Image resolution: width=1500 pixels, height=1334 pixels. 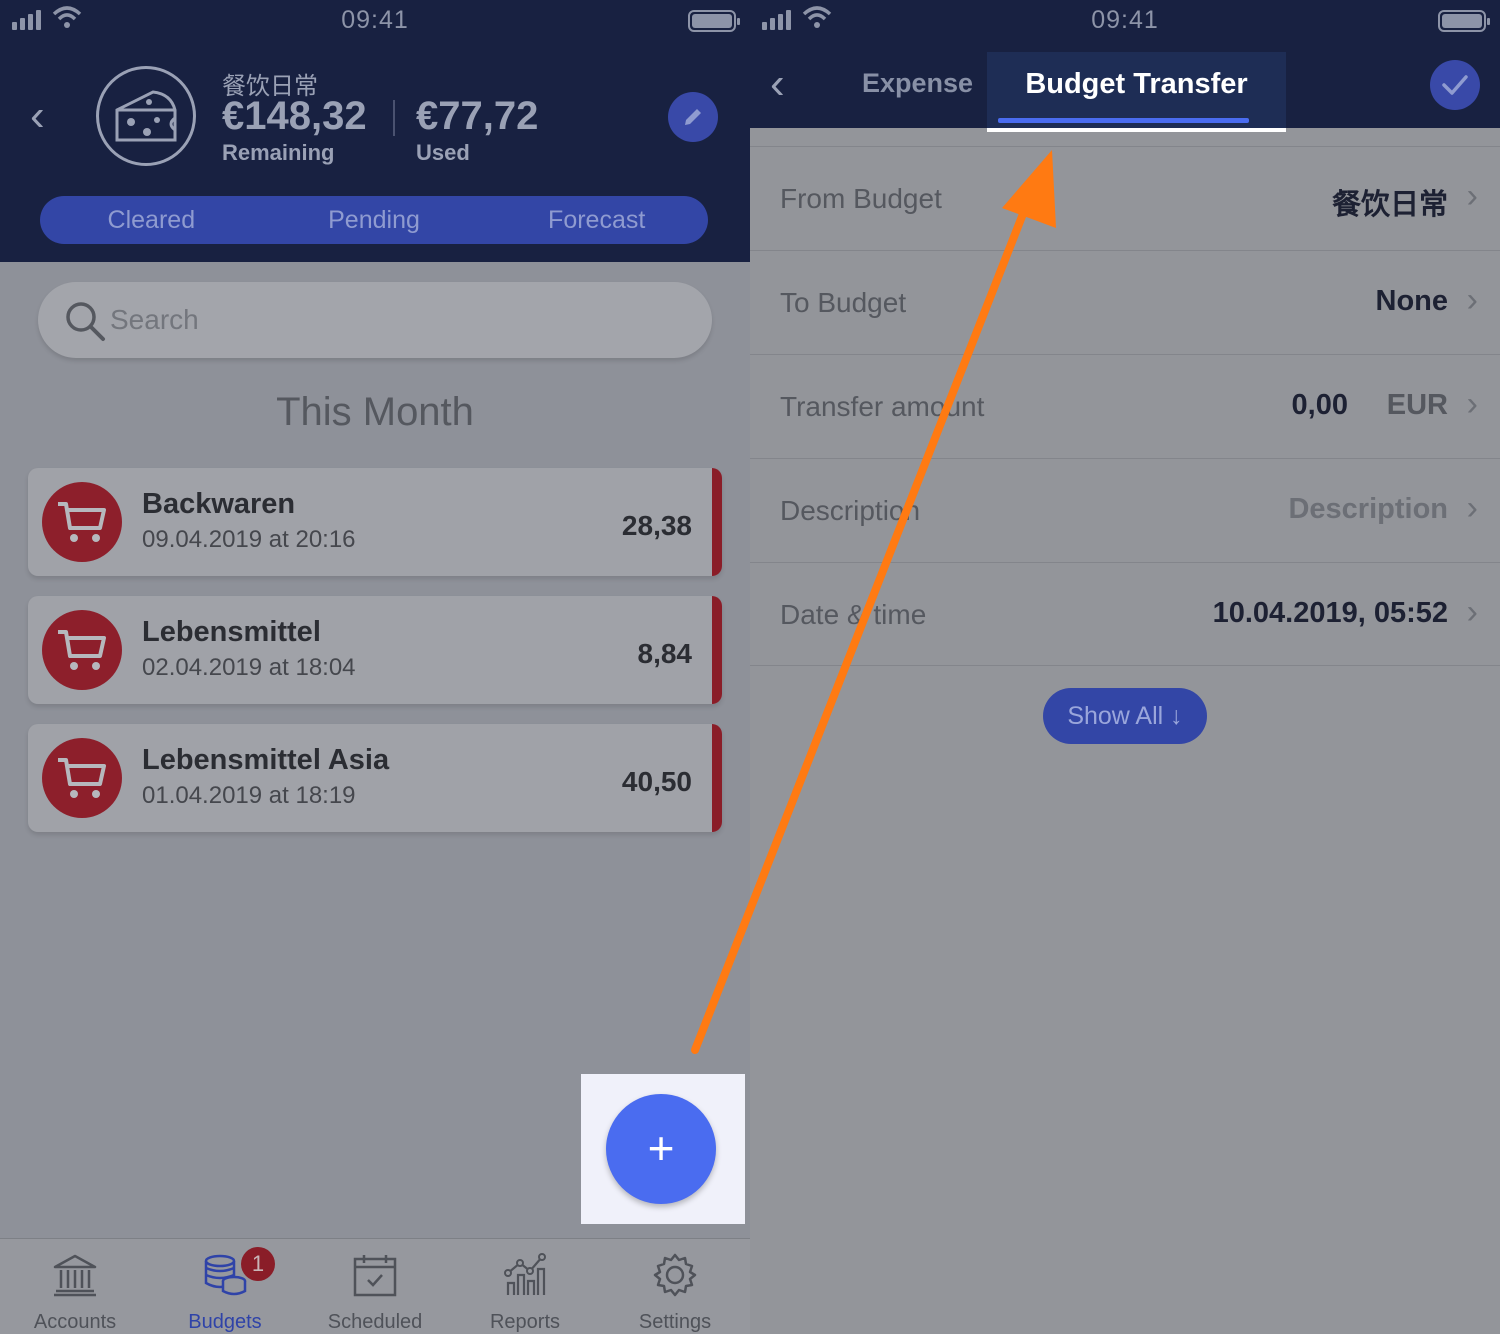 I want to click on transfer-amount-label: Transfer amount, so click(x=882, y=406).